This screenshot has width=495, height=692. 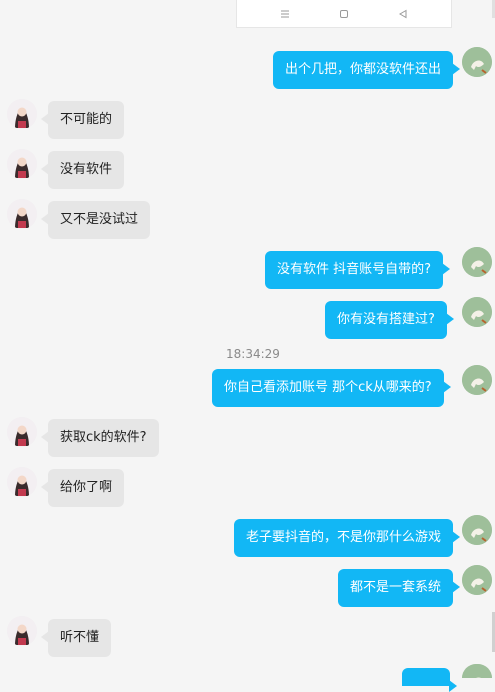 I want to click on system-navigation-bar, so click(x=344, y=14).